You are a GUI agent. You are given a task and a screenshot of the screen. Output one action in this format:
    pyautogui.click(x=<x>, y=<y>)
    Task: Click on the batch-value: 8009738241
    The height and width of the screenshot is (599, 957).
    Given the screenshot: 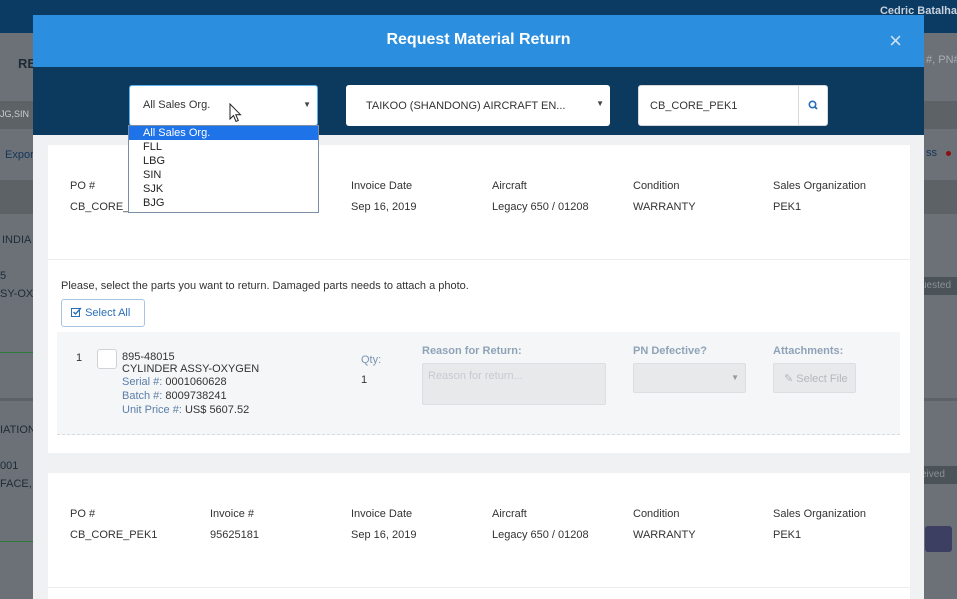 What is the action you would take?
    pyautogui.click(x=196, y=396)
    